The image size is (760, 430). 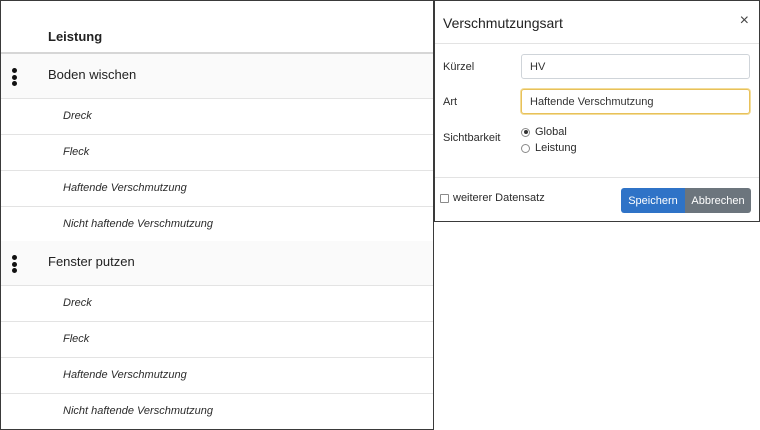 I want to click on cancel-button: Abbrechen, so click(x=718, y=200).